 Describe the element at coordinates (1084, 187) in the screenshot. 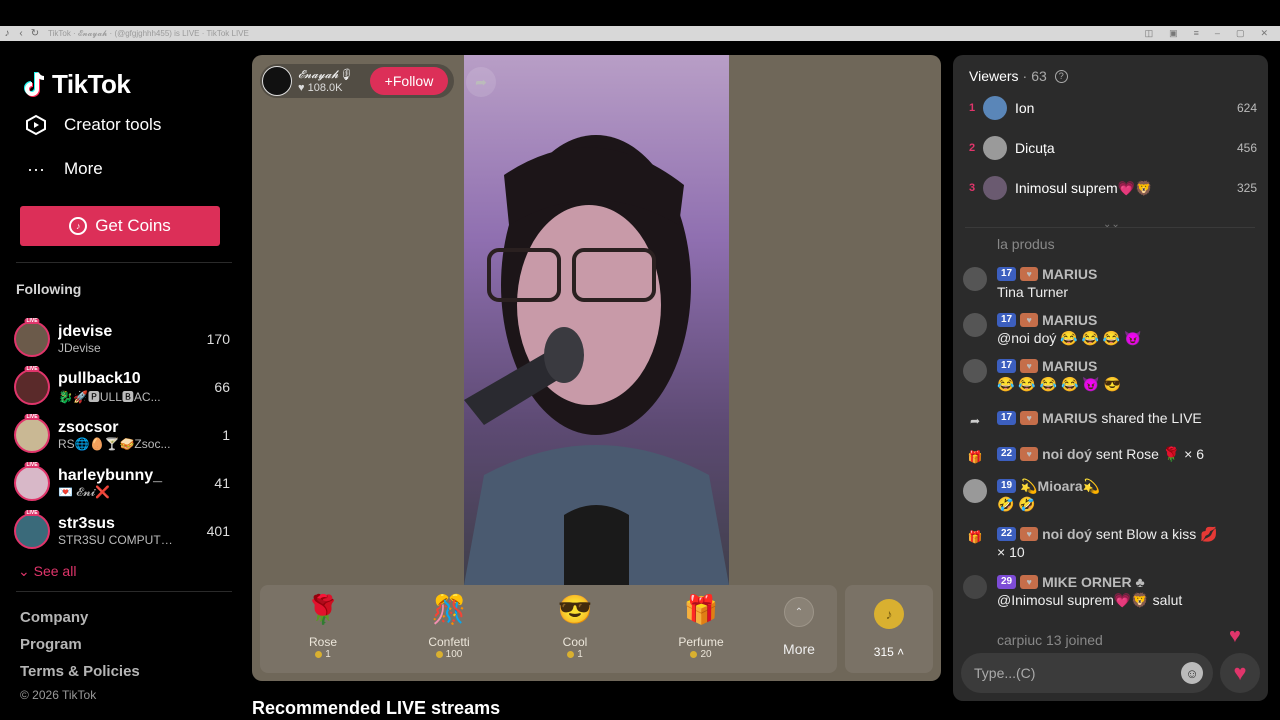

I see `viewer-name: Inimosul suprem💗🦁` at that location.